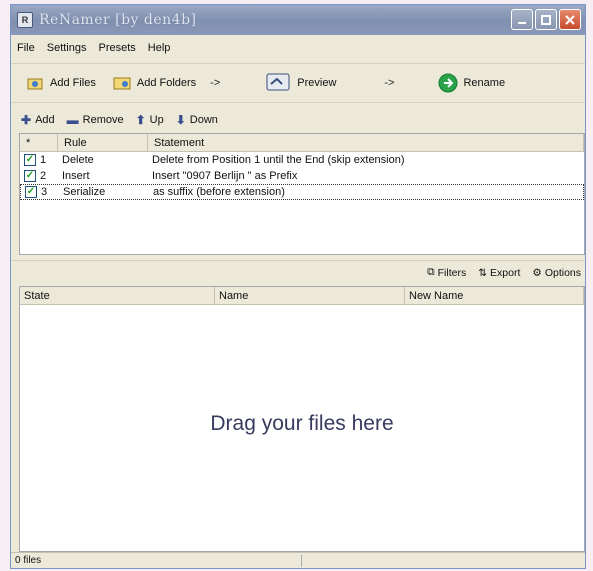 This screenshot has height=571, width=593. What do you see at coordinates (116, 48) in the screenshot?
I see `menu-presets: Presets` at bounding box center [116, 48].